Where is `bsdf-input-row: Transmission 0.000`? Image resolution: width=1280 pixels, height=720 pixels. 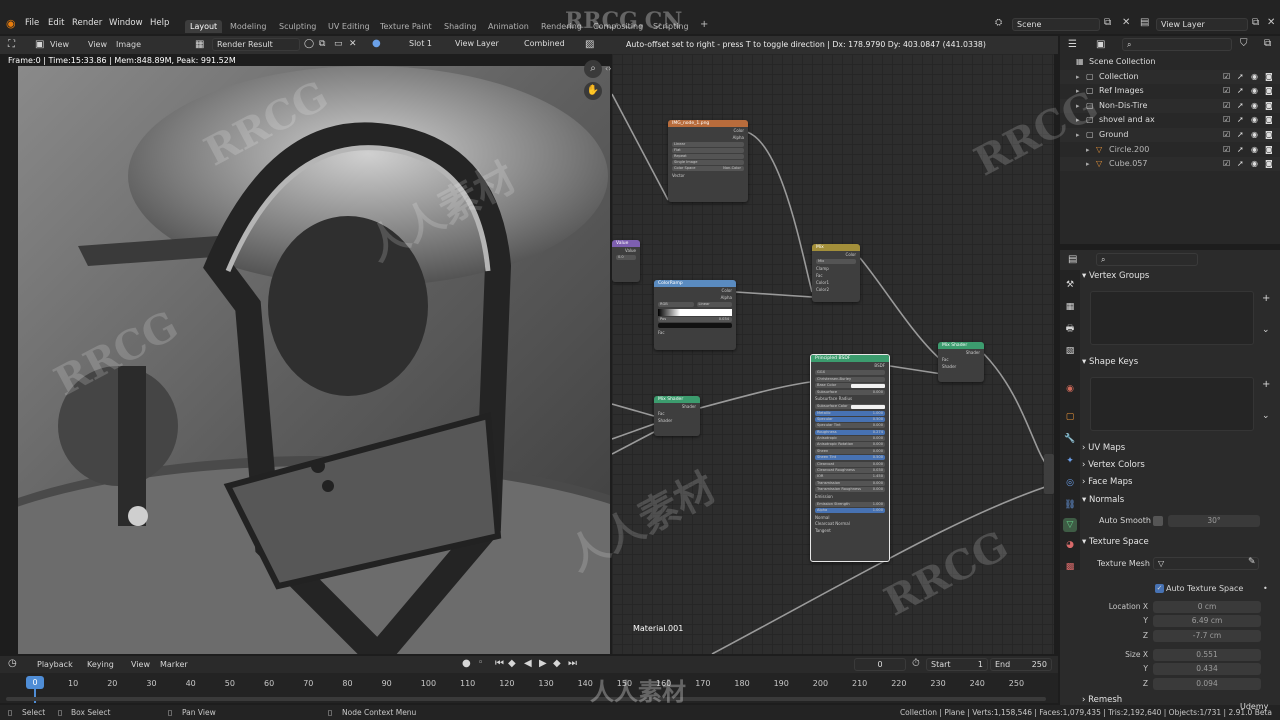
bsdf-input-row: Transmission 0.000 is located at coordinates (850, 483).